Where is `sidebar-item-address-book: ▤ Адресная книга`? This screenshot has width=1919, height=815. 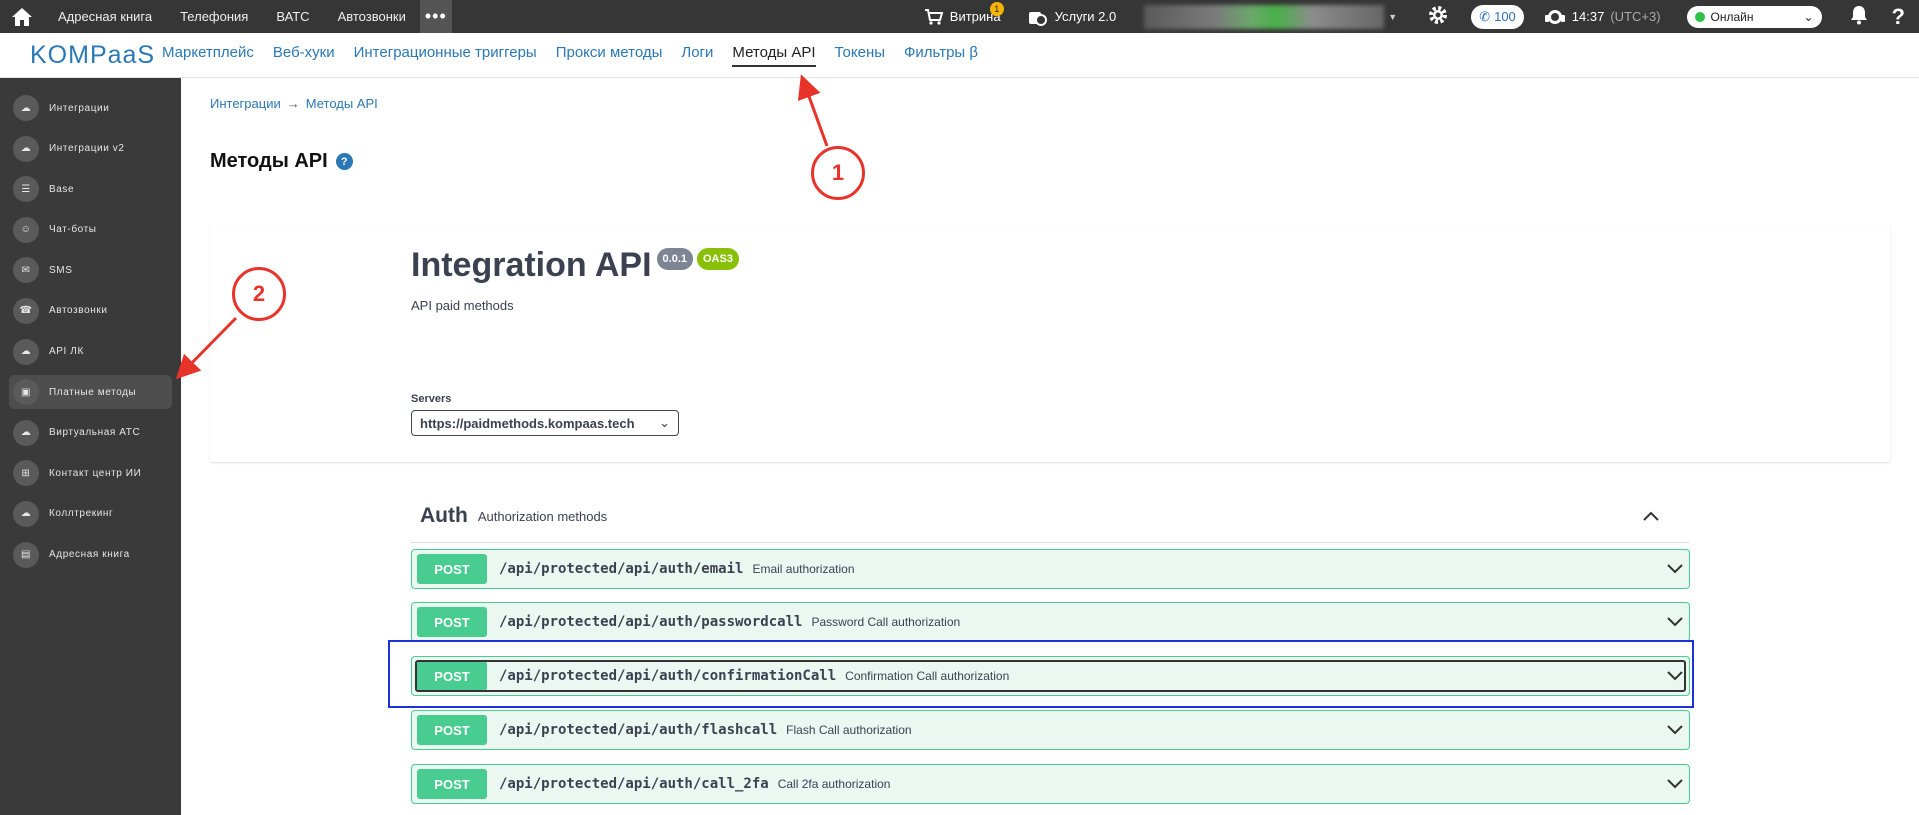
sidebar-item-address-book: ▤ Адресная книга is located at coordinates (90, 555).